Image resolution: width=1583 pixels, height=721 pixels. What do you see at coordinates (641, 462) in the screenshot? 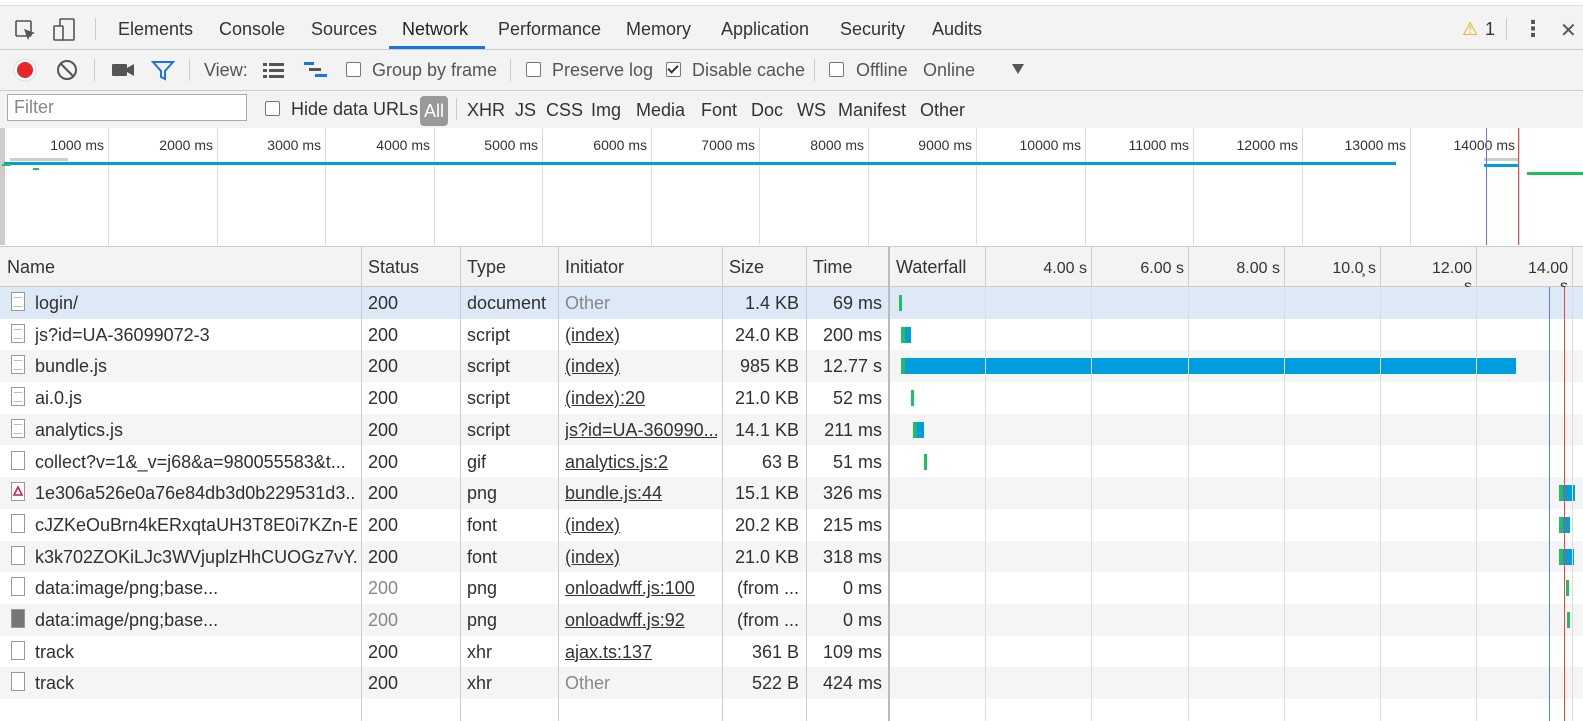
I see `request-initiator: analytics.js:2` at bounding box center [641, 462].